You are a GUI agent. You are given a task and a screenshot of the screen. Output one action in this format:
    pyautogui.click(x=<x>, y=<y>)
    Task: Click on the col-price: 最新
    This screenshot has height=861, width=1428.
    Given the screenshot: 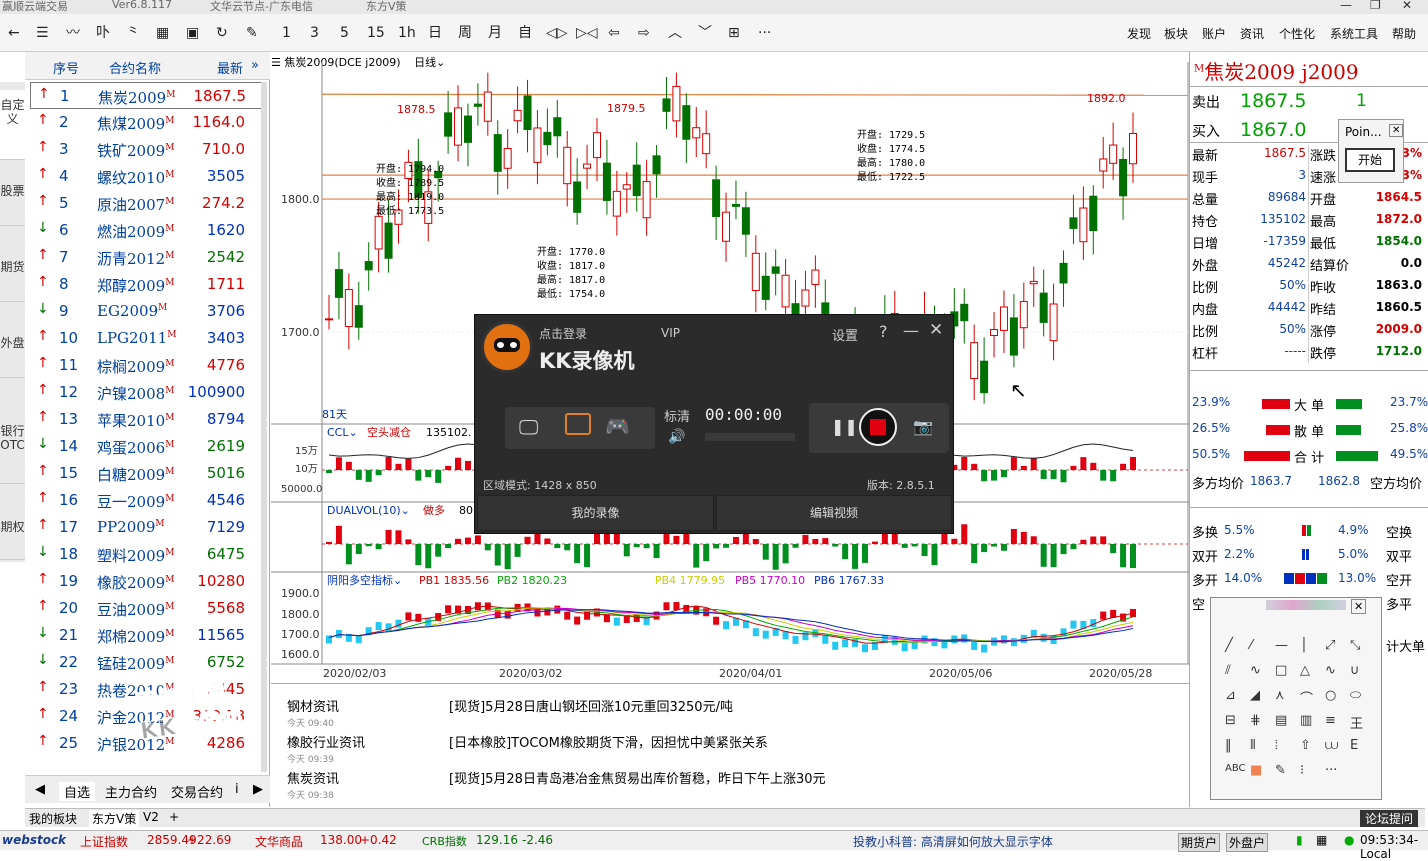 What is the action you would take?
    pyautogui.click(x=230, y=67)
    